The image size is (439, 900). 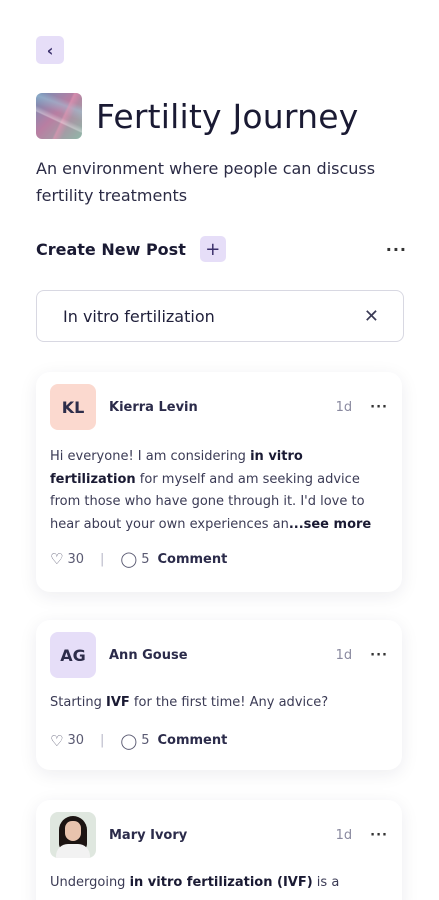 I want to click on post-author: Kierra Levin, so click(x=153, y=407).